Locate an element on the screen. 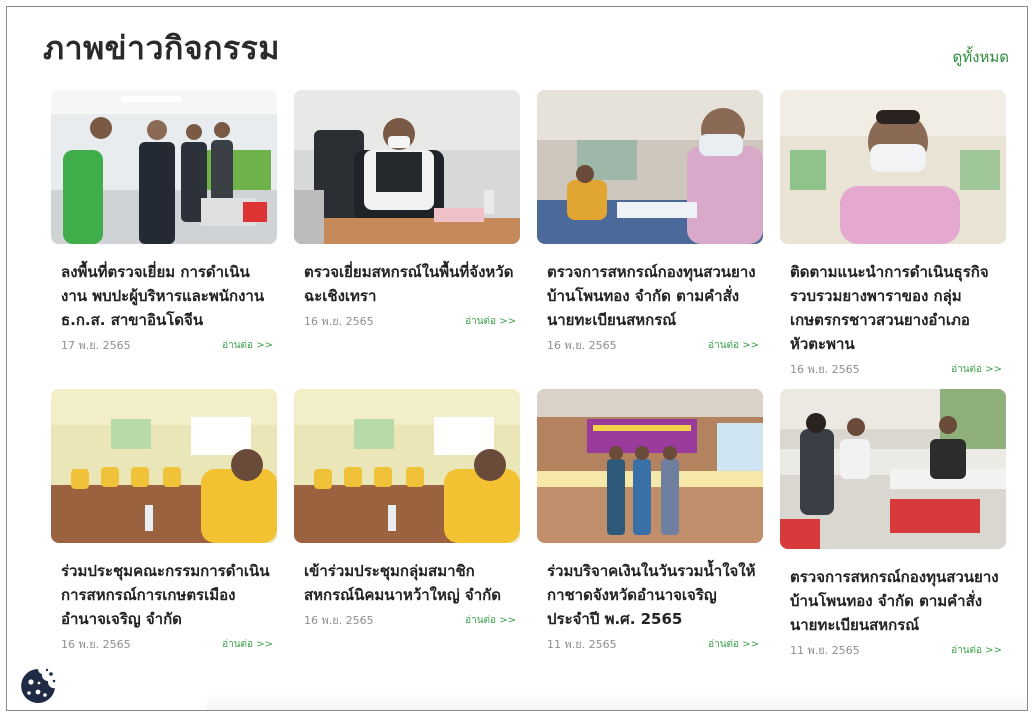 Image resolution: width=1034 pixels, height=717 pixels. news-card-date: 17 พ.ย. 2565 is located at coordinates (96, 345).